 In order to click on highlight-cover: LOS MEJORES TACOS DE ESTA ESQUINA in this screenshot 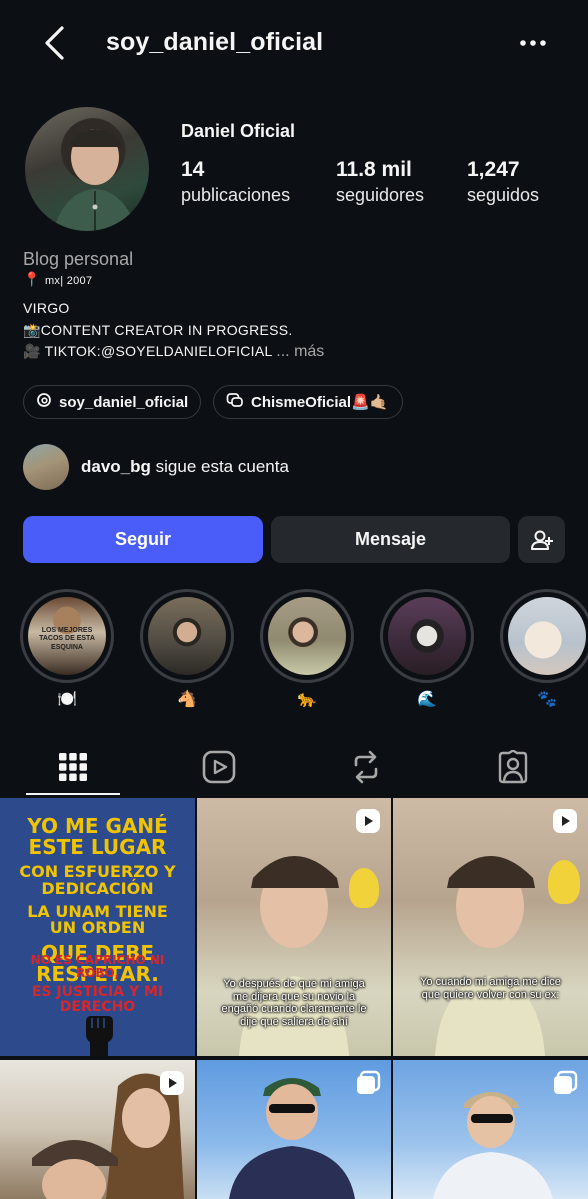, I will do `click(67, 636)`.